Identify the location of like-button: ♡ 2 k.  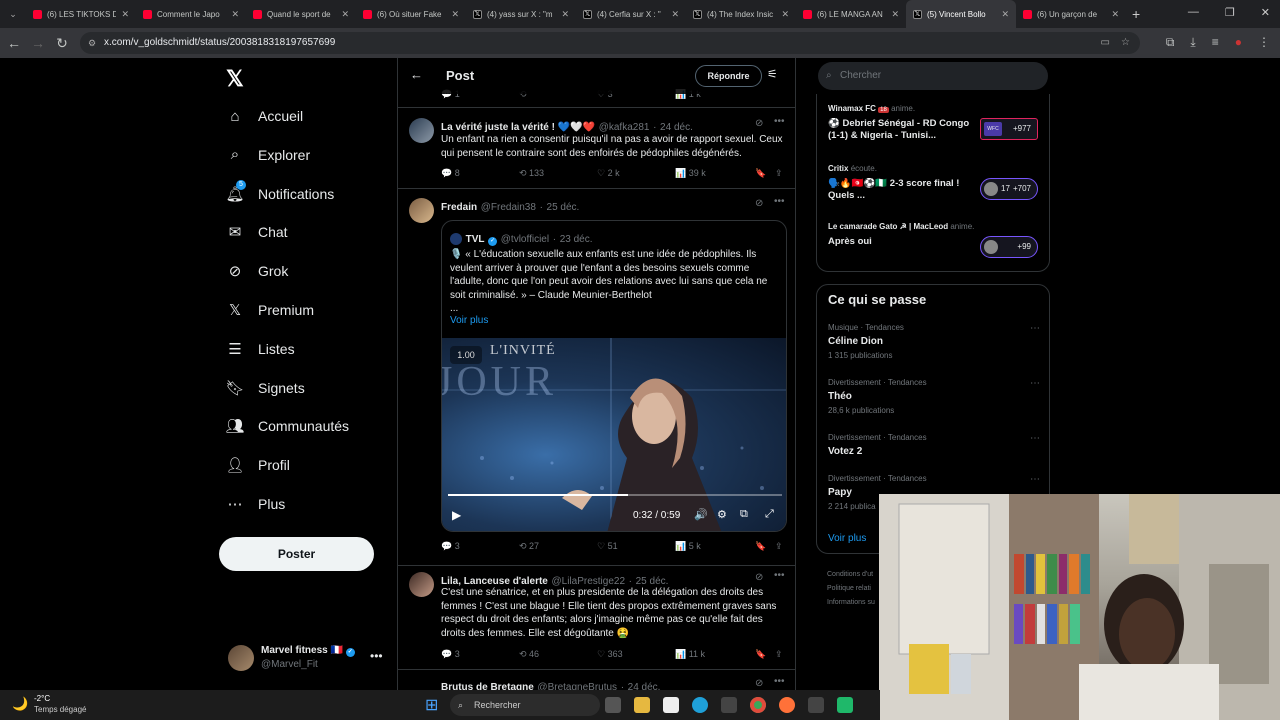
(636, 173).